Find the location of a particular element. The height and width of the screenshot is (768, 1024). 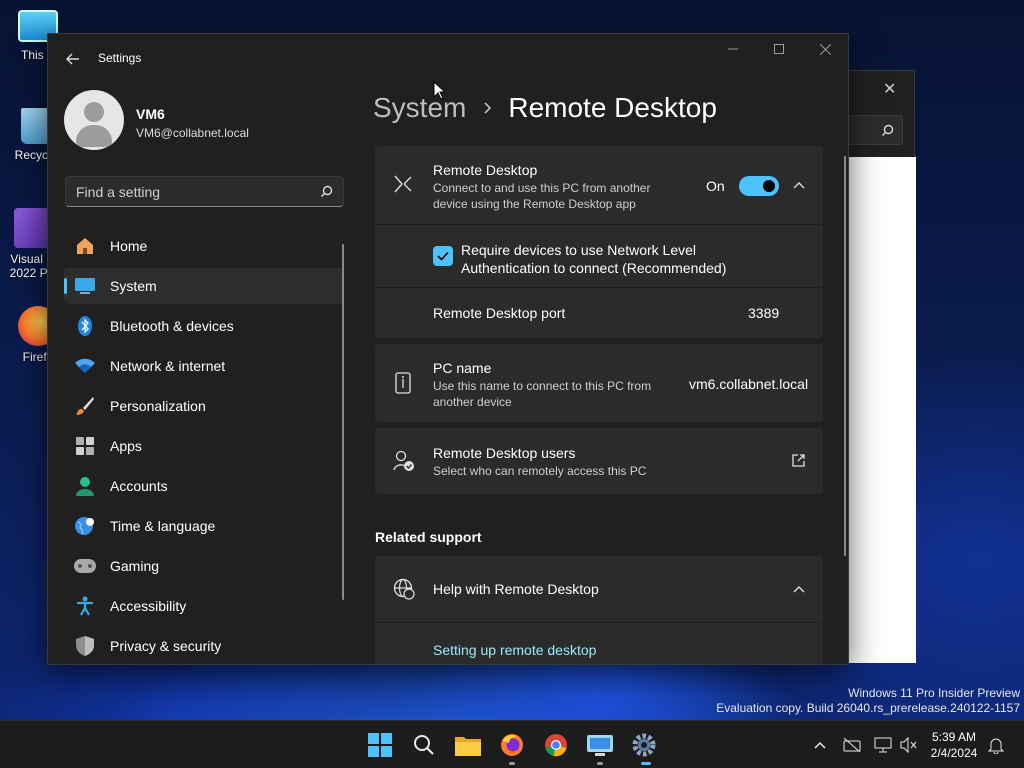

sidebar-item-accessibility: Accessibility is located at coordinates (204, 606).